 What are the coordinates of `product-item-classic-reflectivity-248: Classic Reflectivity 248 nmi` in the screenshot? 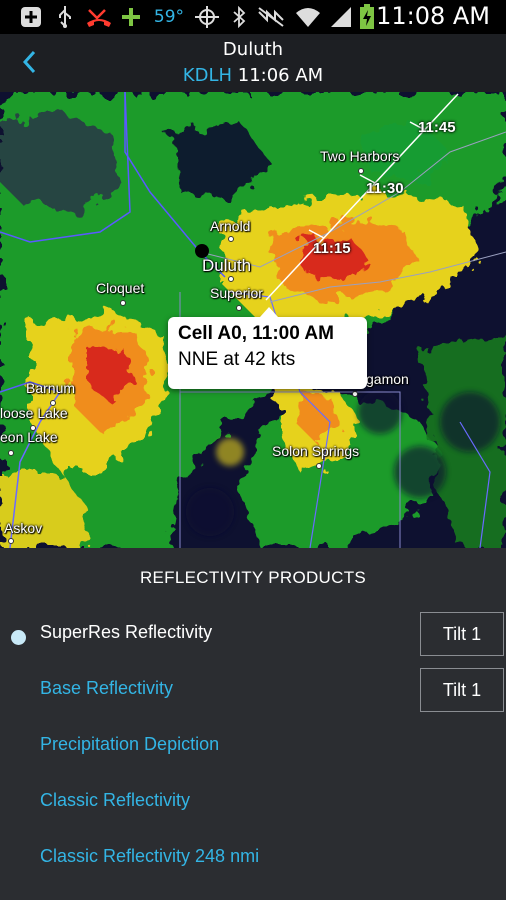 It's located at (253, 860).